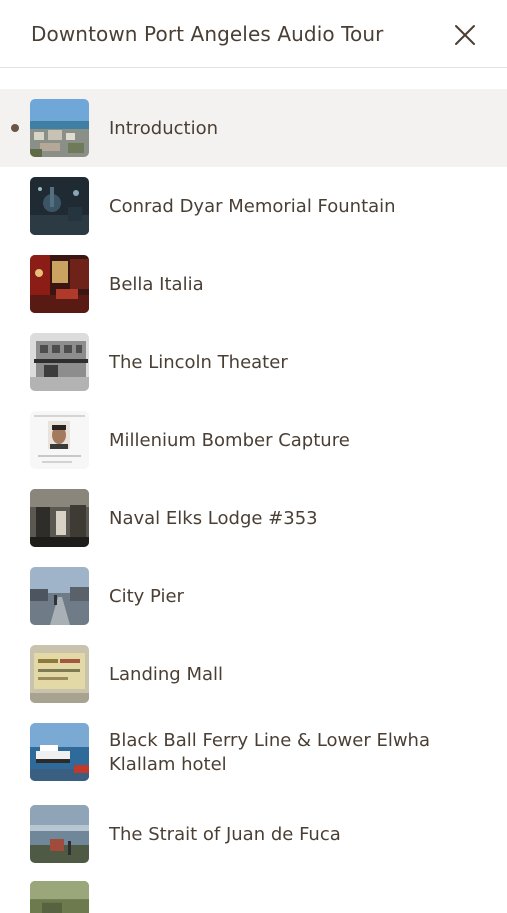 This screenshot has width=507, height=913. Describe the element at coordinates (198, 362) in the screenshot. I see `stop-title: The Lincoln Theater` at that location.